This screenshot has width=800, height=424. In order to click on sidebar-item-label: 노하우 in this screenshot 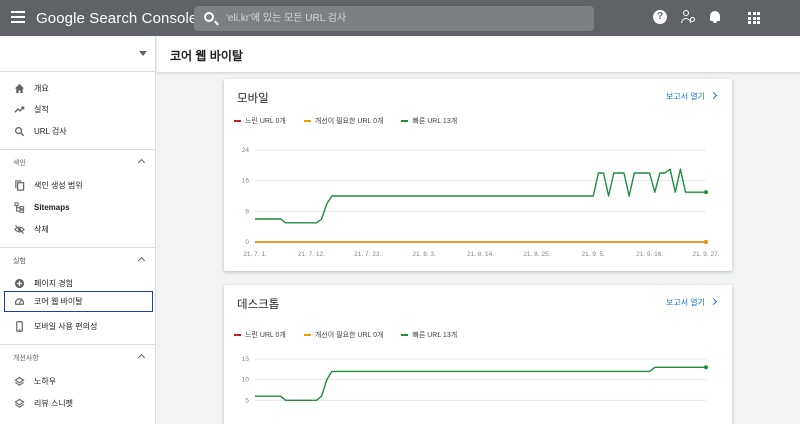, I will do `click(45, 381)`.